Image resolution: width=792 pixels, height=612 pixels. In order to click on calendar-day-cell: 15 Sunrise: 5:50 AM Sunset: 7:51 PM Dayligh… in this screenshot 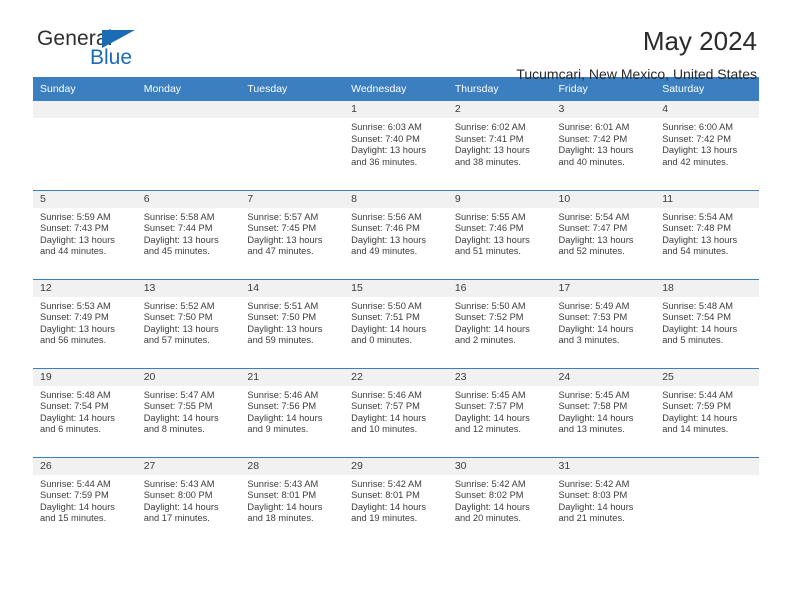, I will do `click(396, 323)`.